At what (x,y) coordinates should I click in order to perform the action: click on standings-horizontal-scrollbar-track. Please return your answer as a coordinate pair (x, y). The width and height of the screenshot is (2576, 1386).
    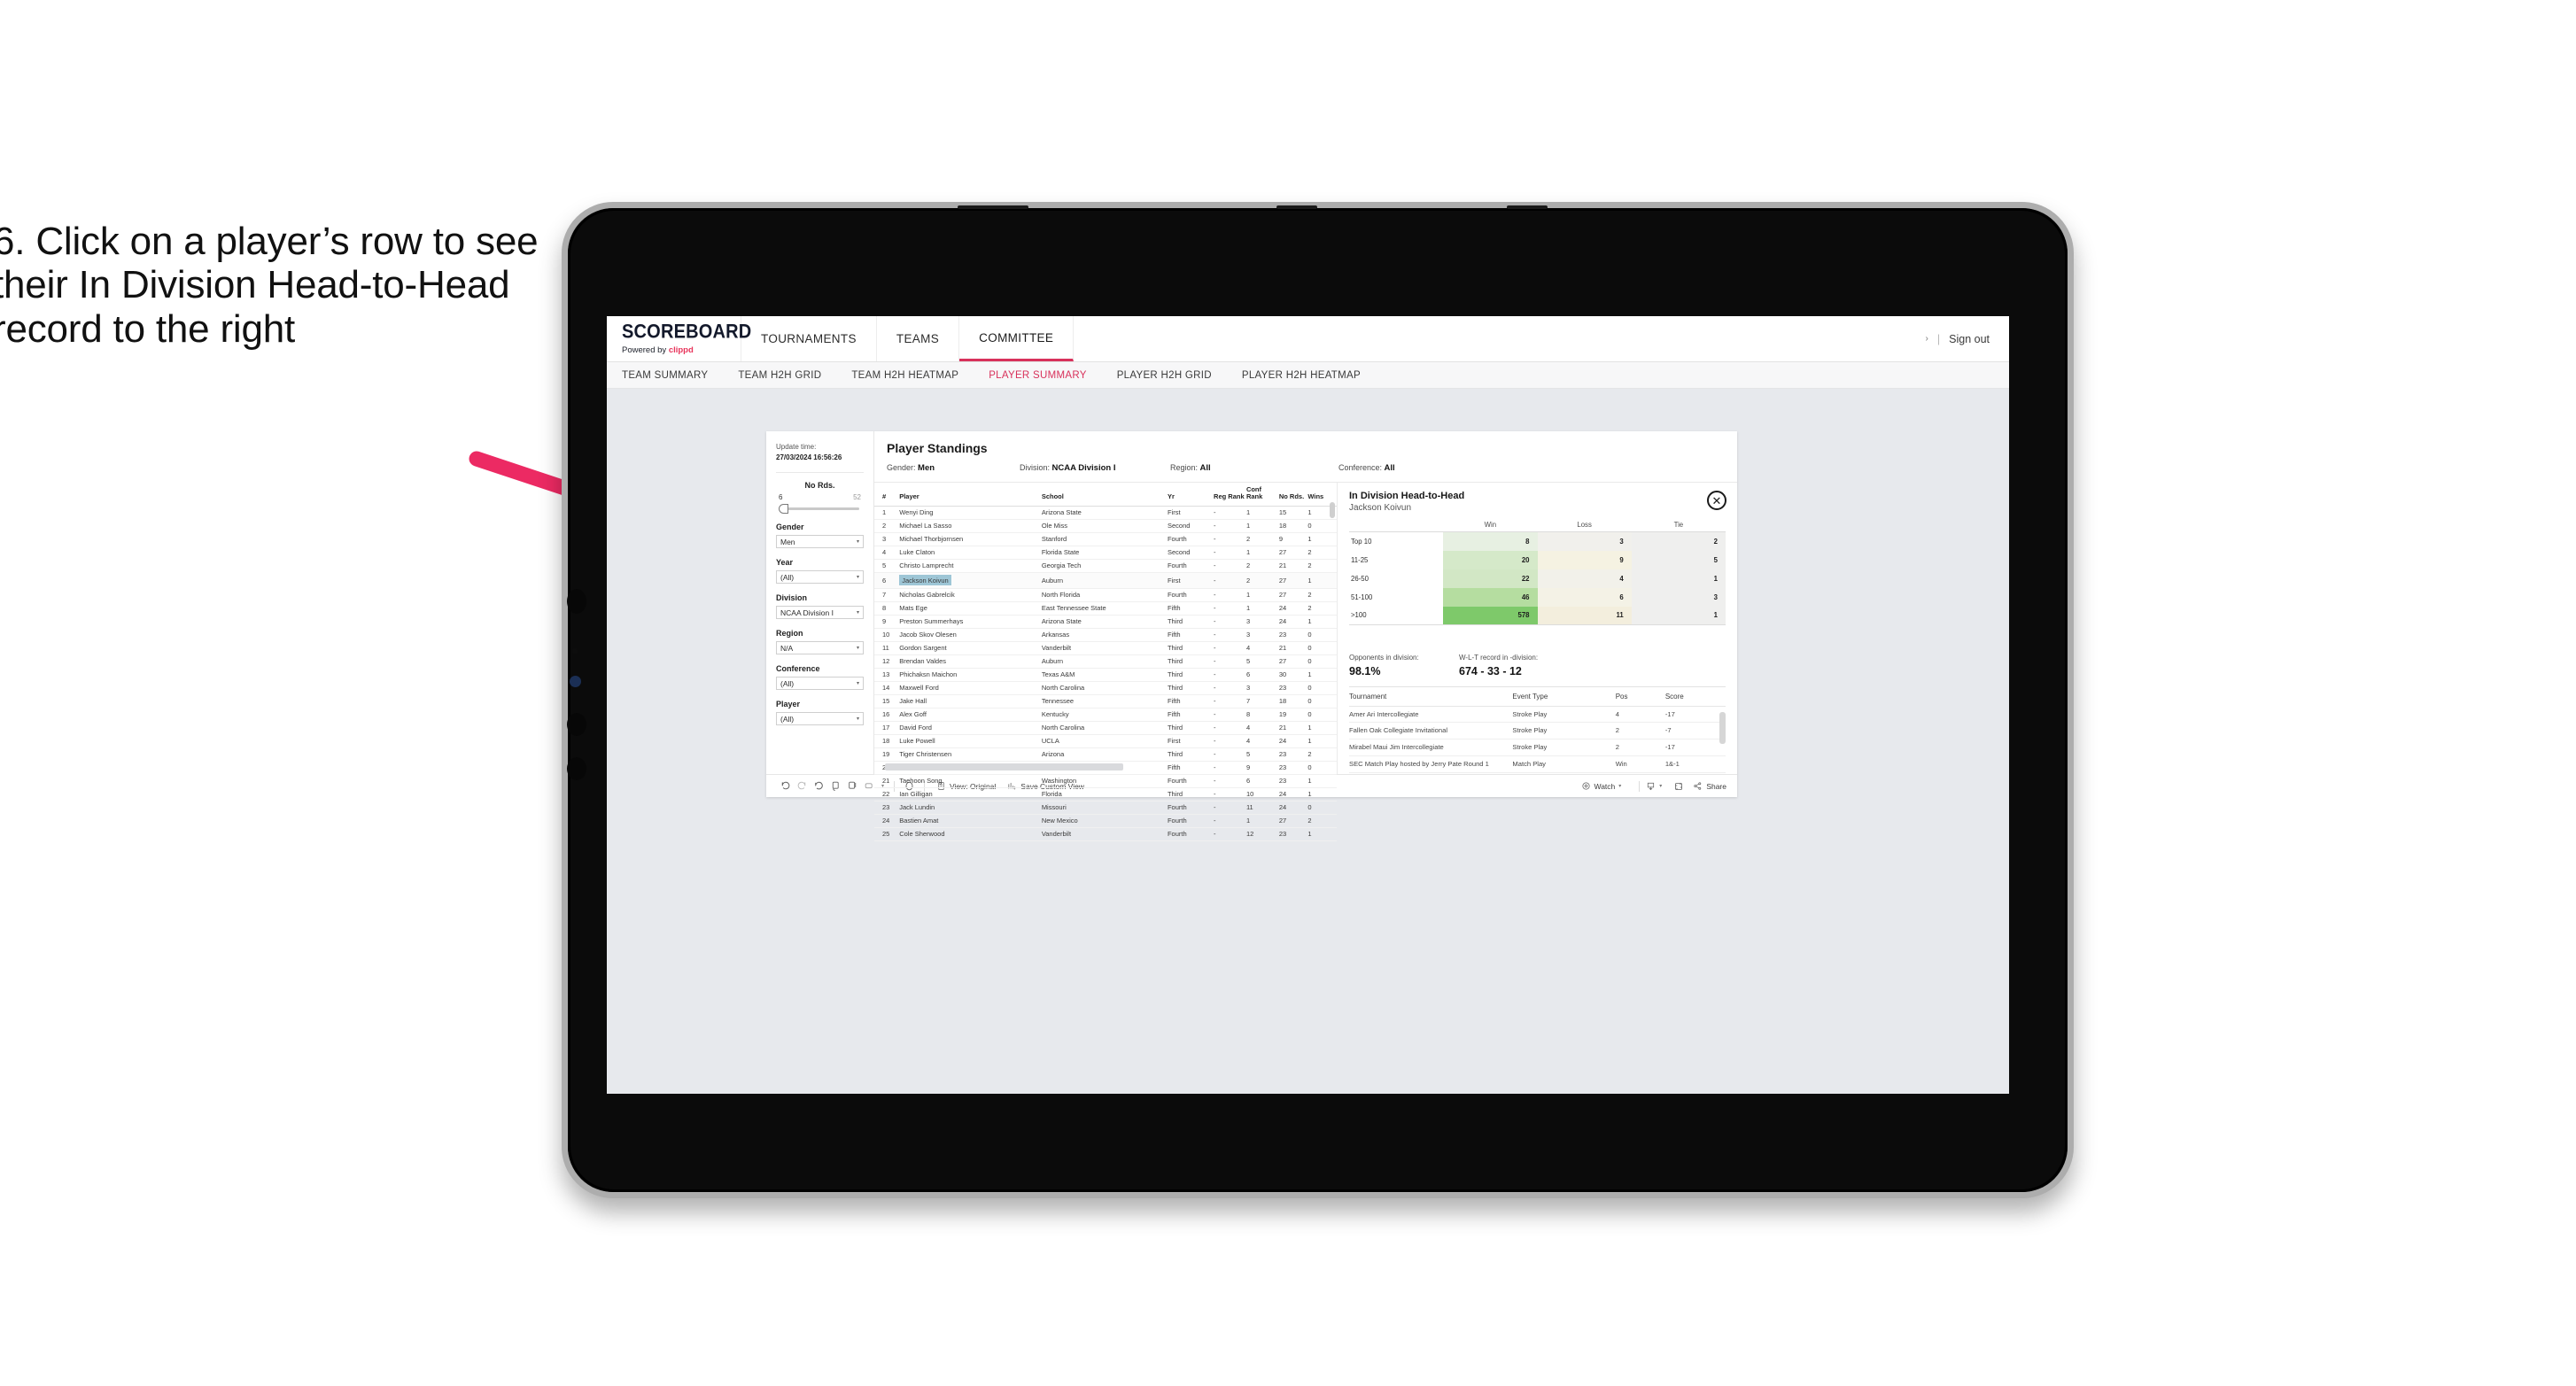
    Looking at the image, I should click on (1105, 767).